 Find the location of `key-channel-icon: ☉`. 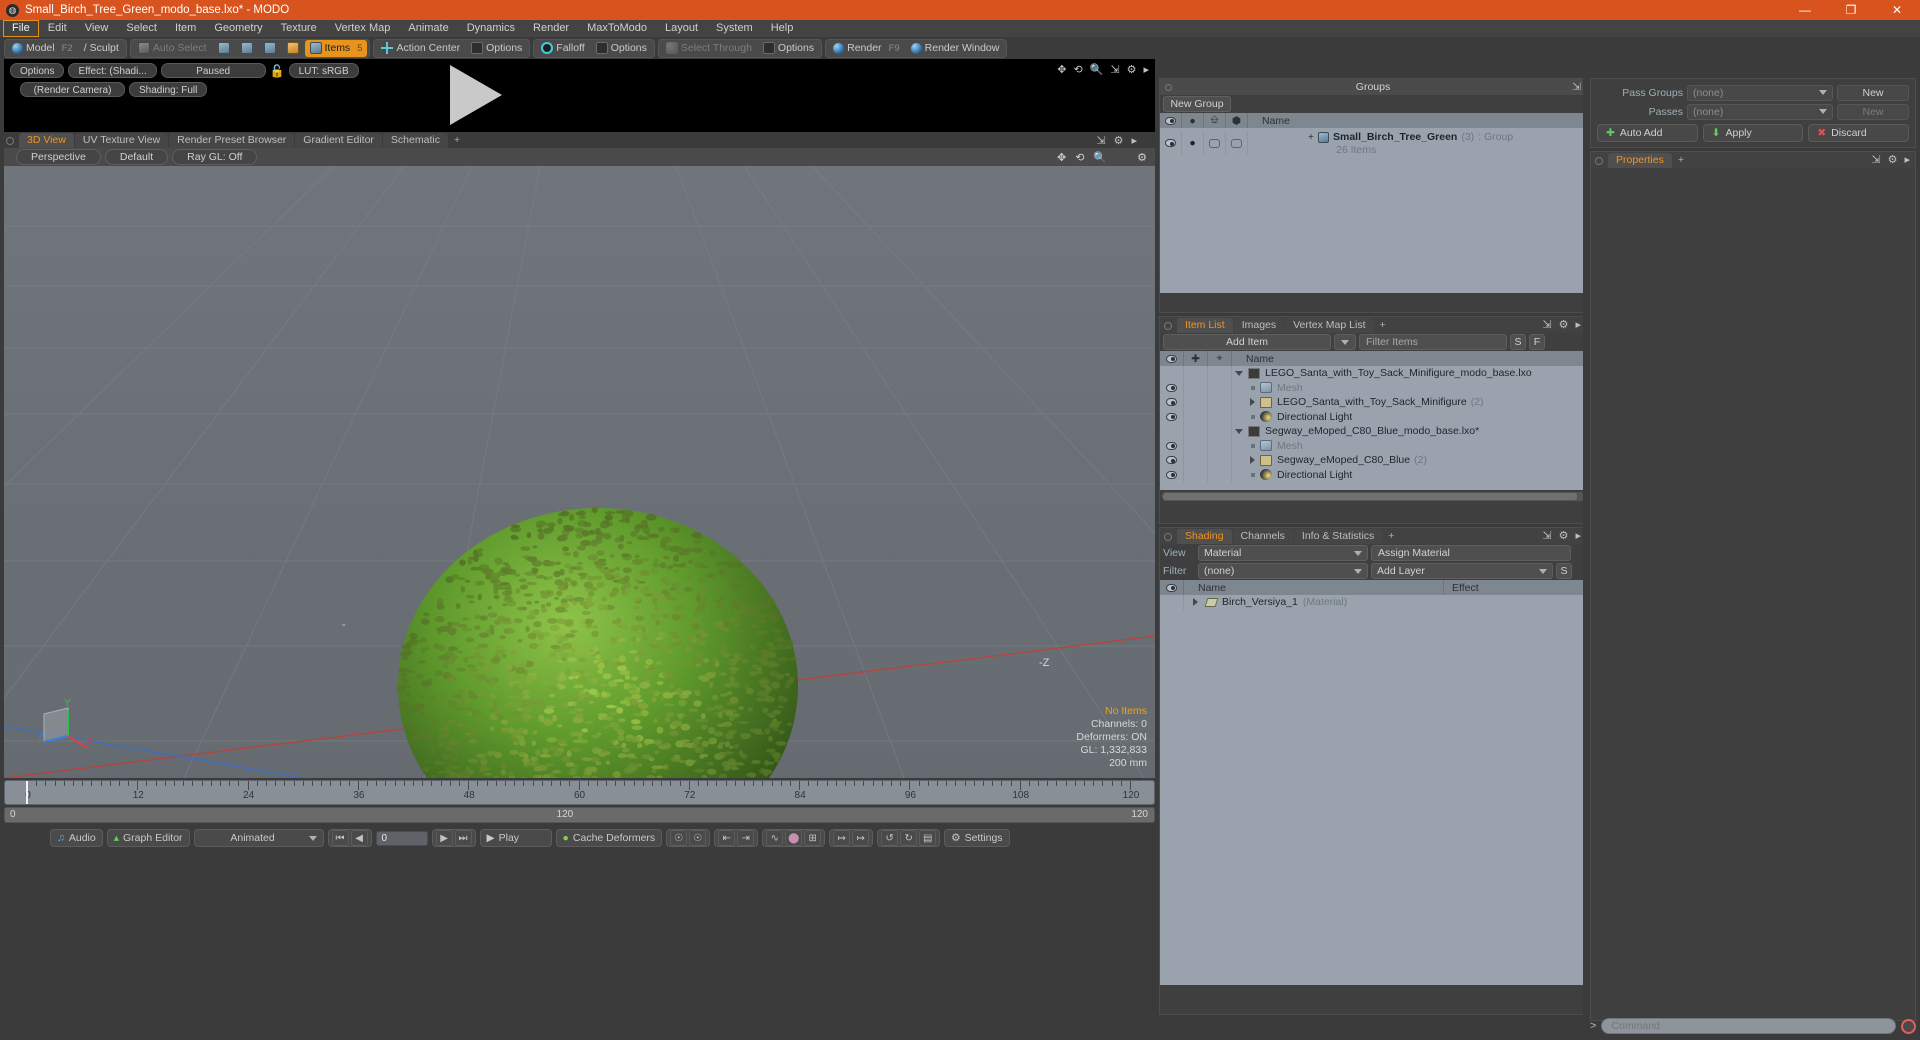

key-channel-icon: ☉ is located at coordinates (679, 838).